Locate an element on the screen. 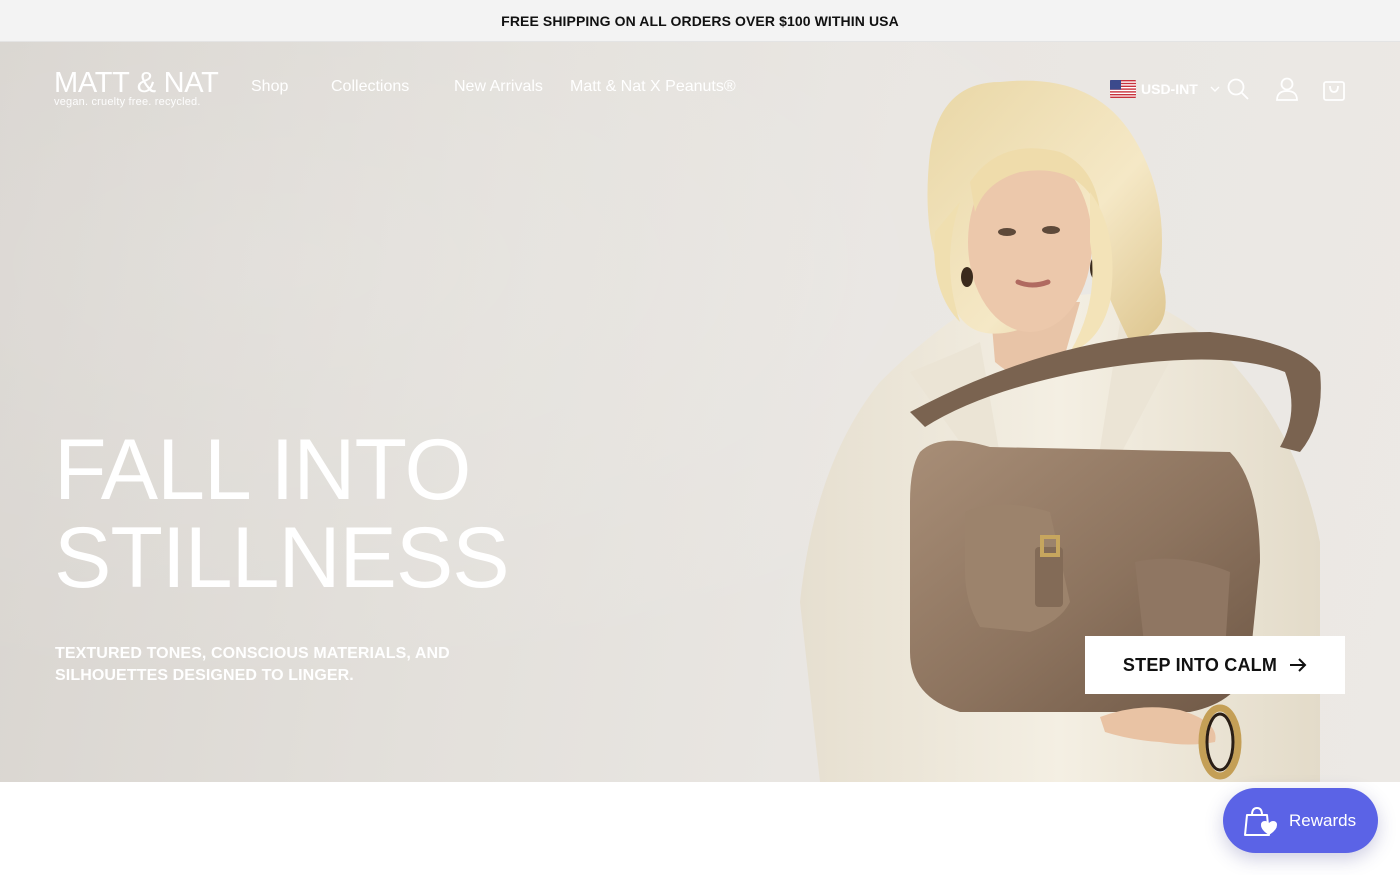 The height and width of the screenshot is (875, 1400). shopping-bag-heart-icon is located at coordinates (1260, 821).